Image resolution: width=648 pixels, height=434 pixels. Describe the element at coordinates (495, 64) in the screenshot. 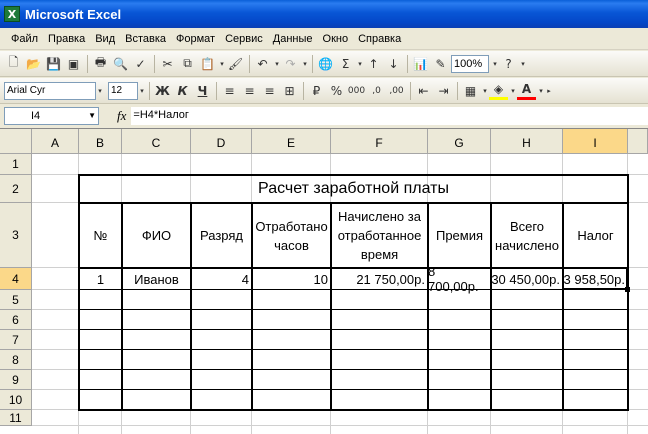

I see `zoom-dropdown-icon: ▾` at that location.